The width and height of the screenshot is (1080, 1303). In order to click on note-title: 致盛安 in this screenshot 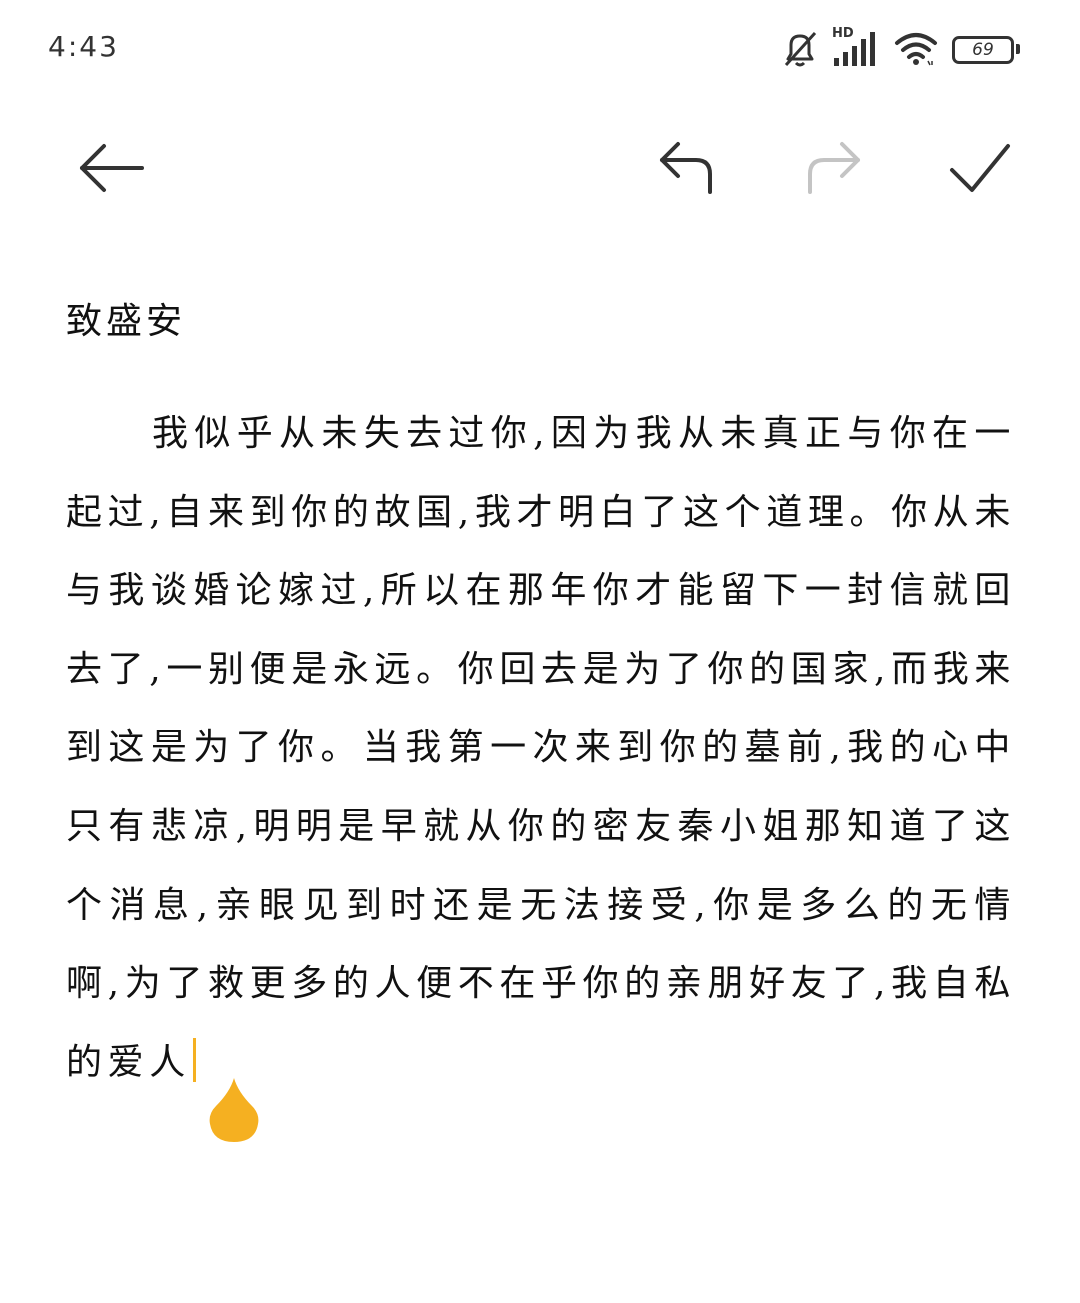, I will do `click(541, 322)`.